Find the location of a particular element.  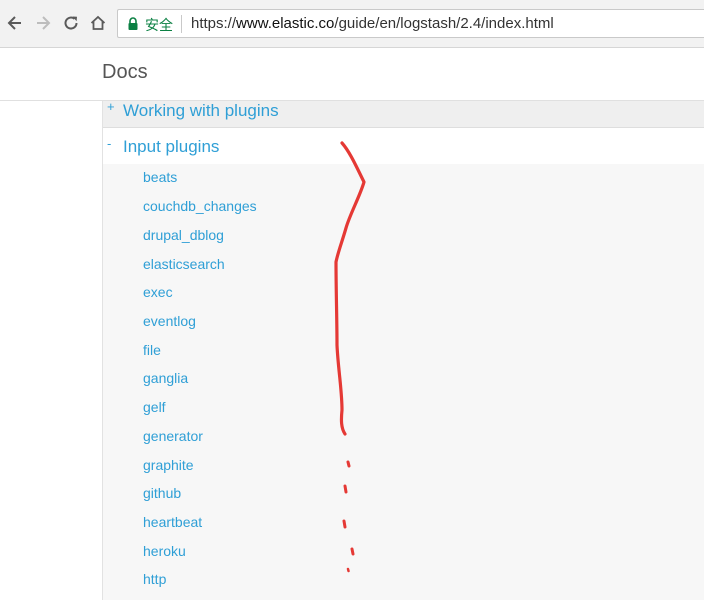

plugin-link-heartbeat: heartbeat is located at coordinates (172, 522).